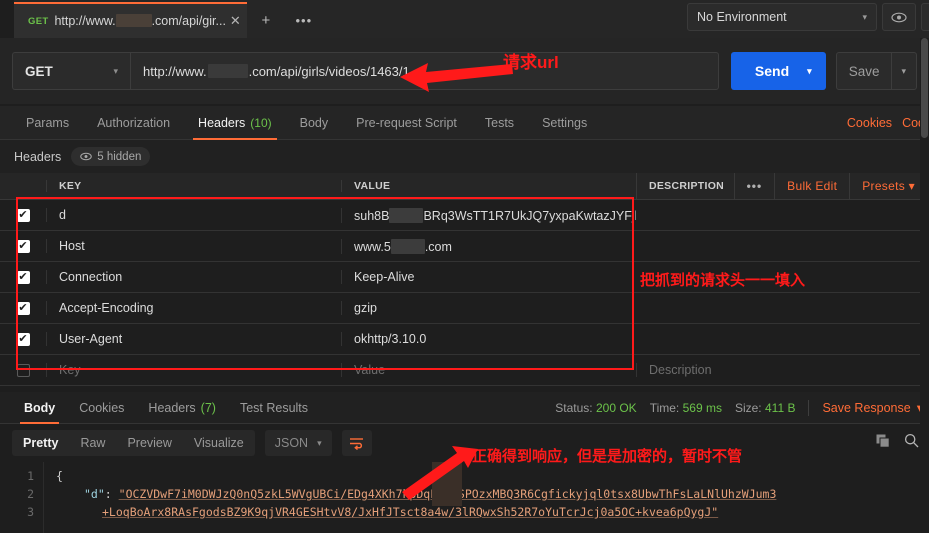 Image resolution: width=929 pixels, height=533 pixels. I want to click on request-tab-method: GET, so click(38, 21).